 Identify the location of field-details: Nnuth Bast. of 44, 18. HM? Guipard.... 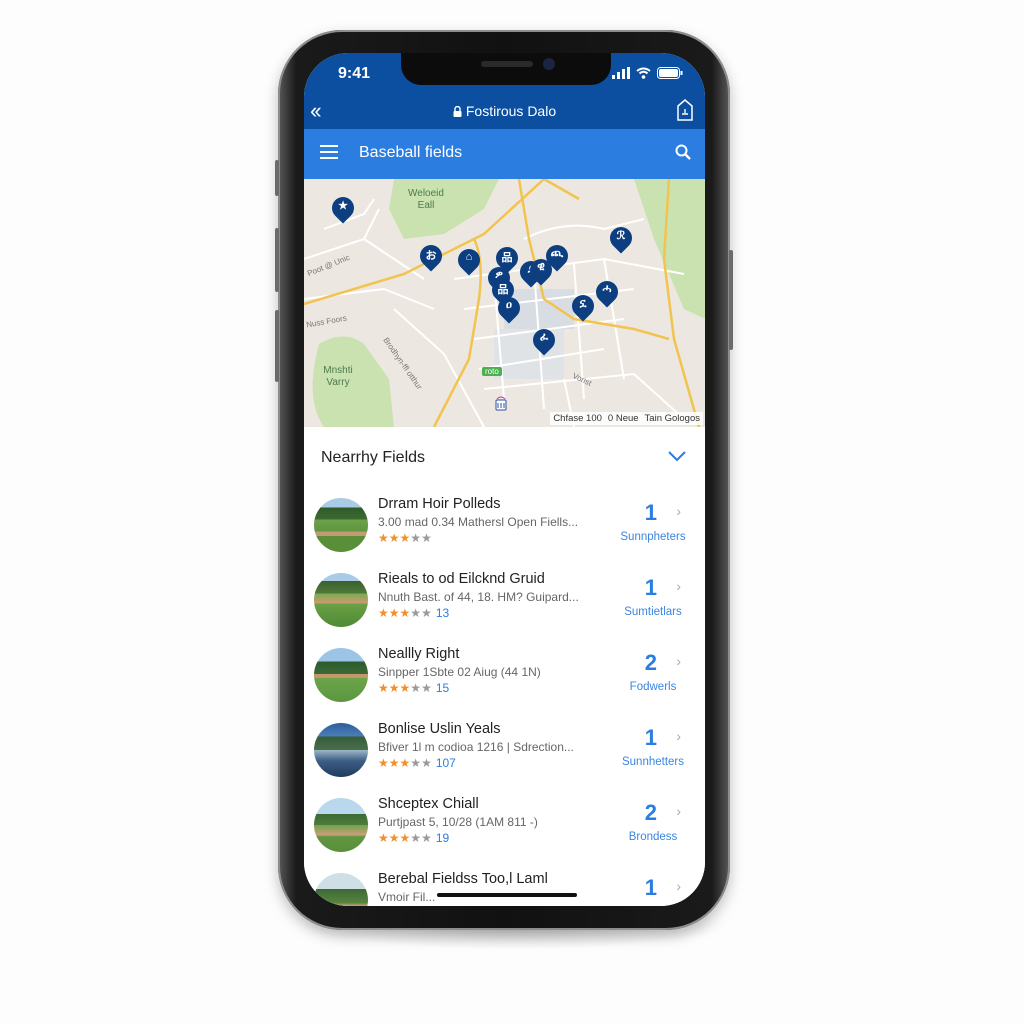
(478, 597).